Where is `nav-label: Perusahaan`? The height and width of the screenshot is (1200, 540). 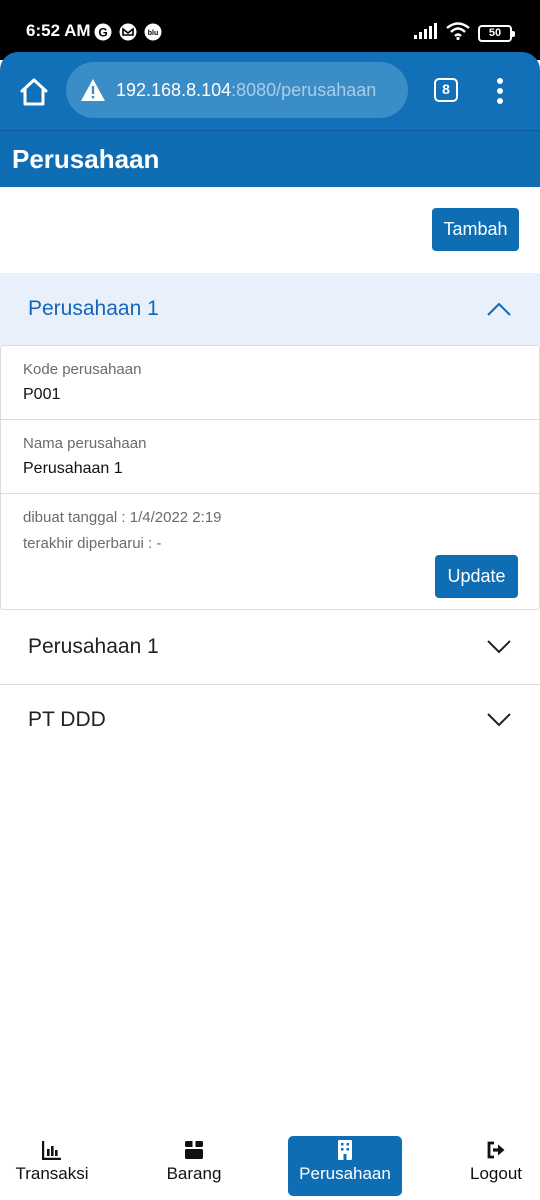
nav-label: Perusahaan is located at coordinates (345, 1173).